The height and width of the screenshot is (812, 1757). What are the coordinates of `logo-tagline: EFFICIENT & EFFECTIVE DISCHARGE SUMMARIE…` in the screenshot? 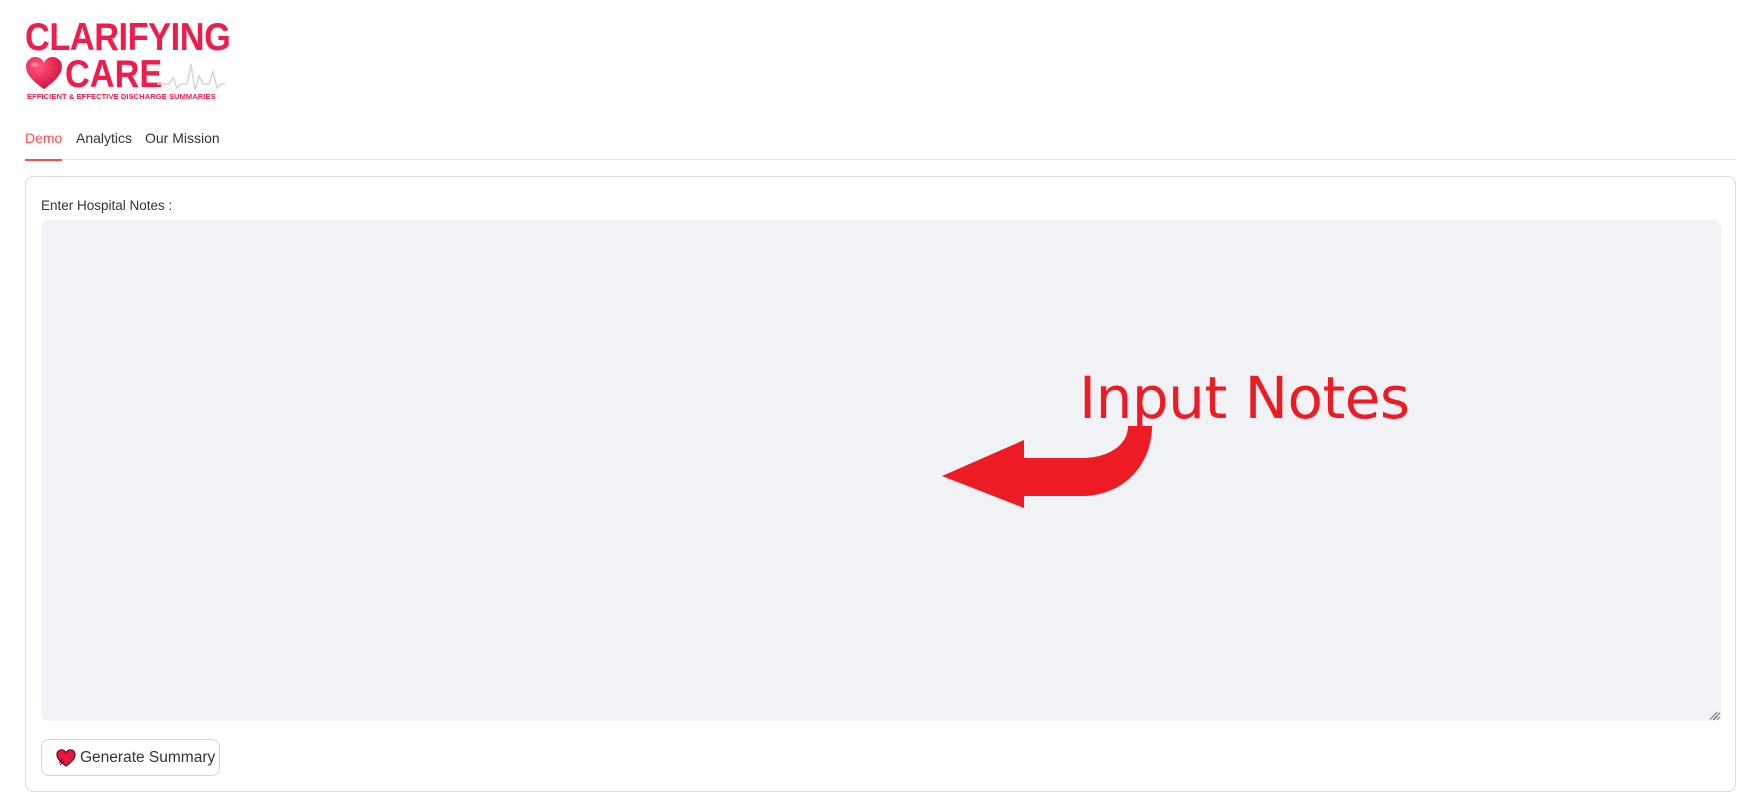 It's located at (121, 96).